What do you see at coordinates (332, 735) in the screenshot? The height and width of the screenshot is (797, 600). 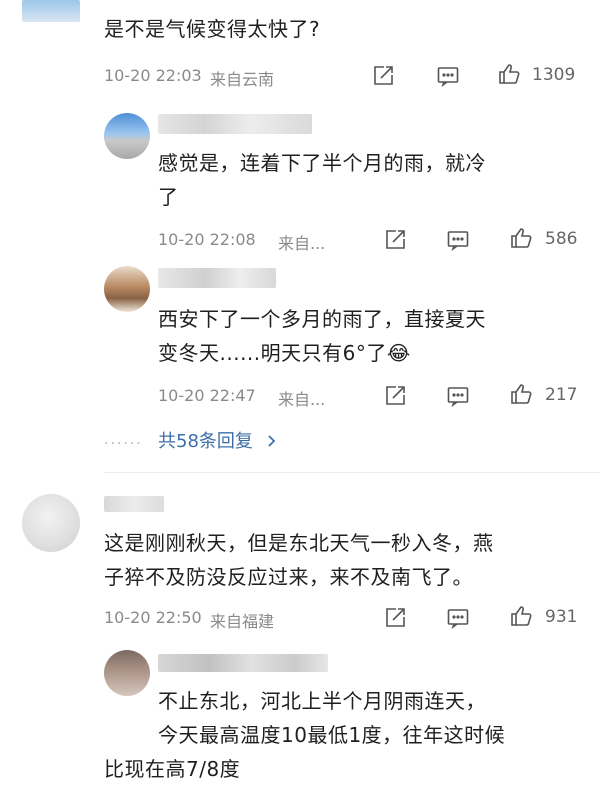 I see `reply-text-line: 今天最高温度10最低1度，往年这时候` at bounding box center [332, 735].